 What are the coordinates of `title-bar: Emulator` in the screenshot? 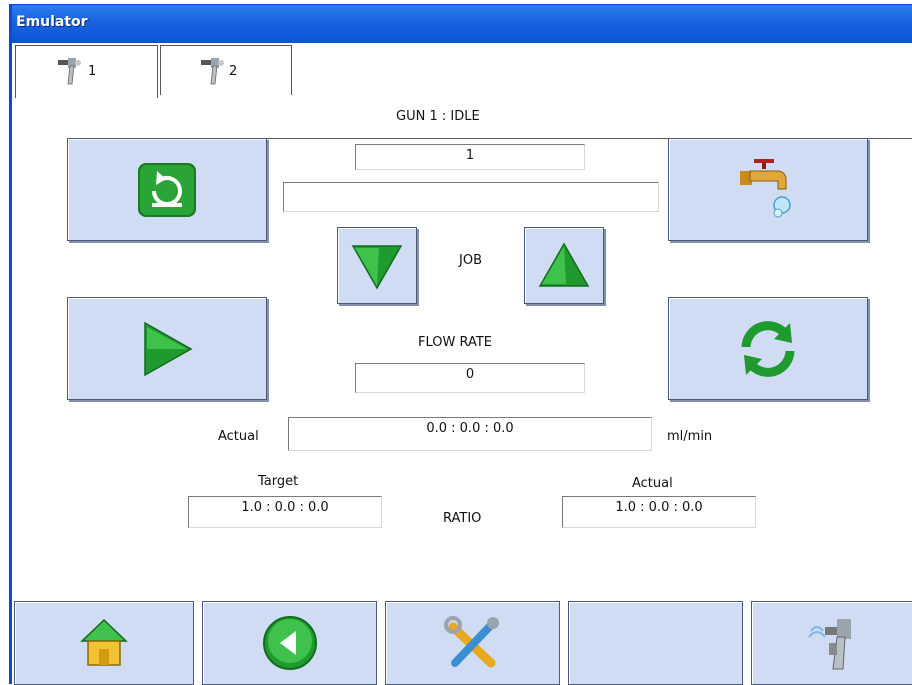 It's located at (462, 24).